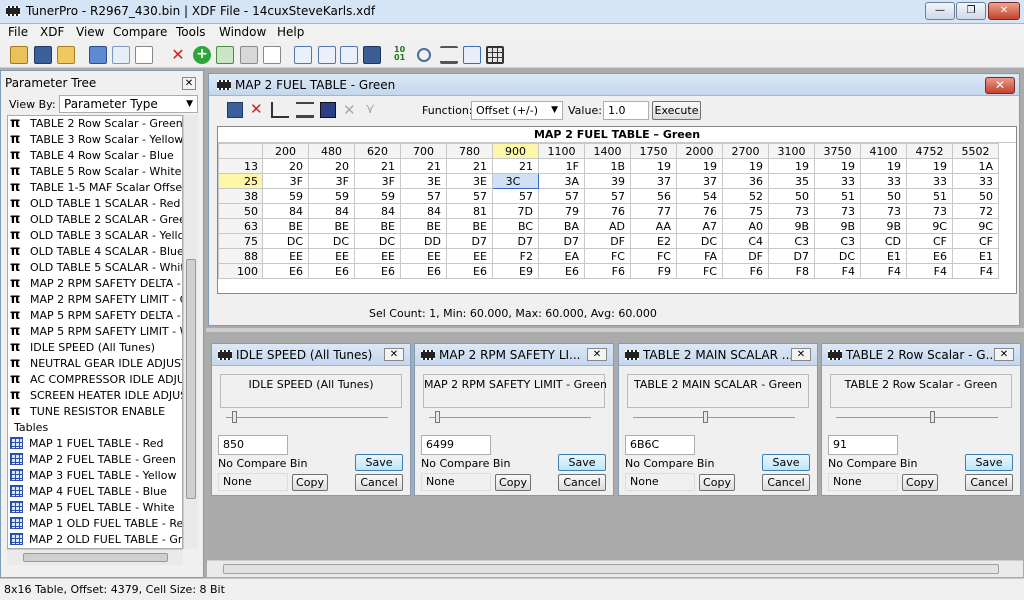 Image resolution: width=1024 pixels, height=600 pixels. What do you see at coordinates (607, 271) in the screenshot?
I see `table-cell: F6` at bounding box center [607, 271].